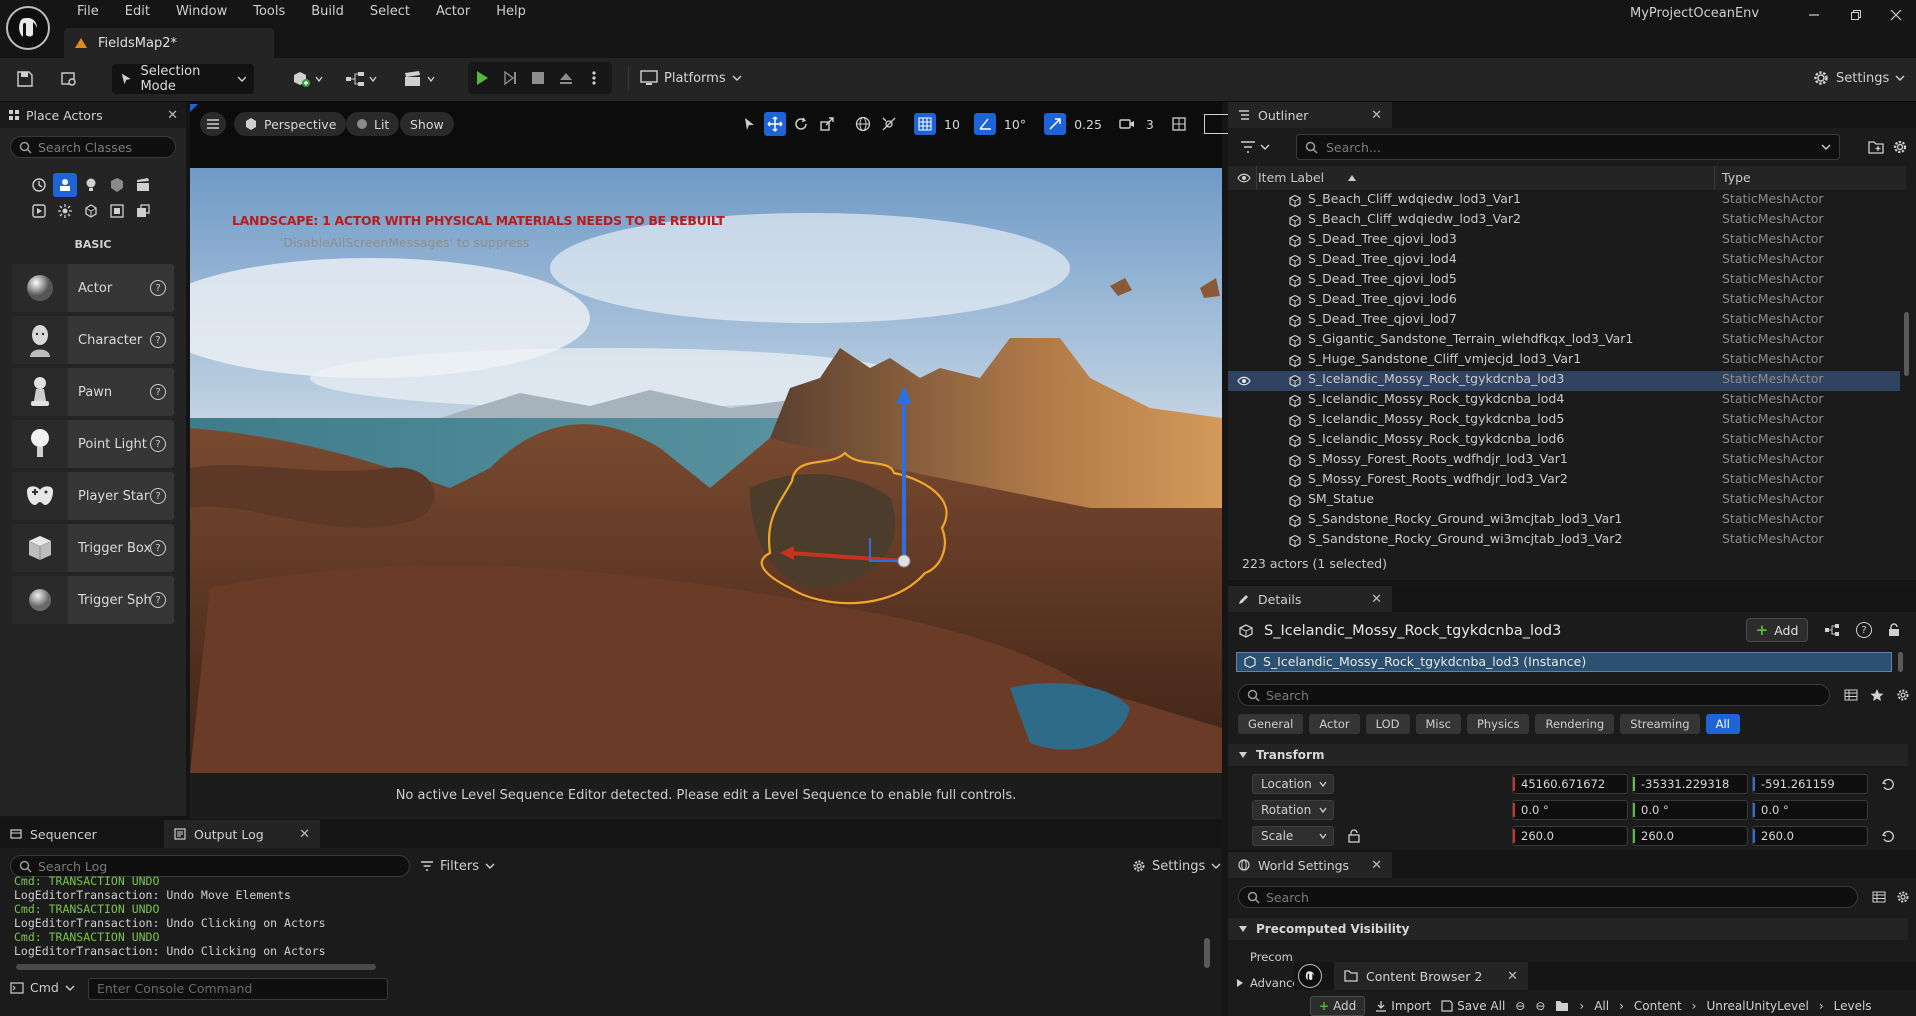  Describe the element at coordinates (117, 185) in the screenshot. I see `shapes-category-icon` at that location.